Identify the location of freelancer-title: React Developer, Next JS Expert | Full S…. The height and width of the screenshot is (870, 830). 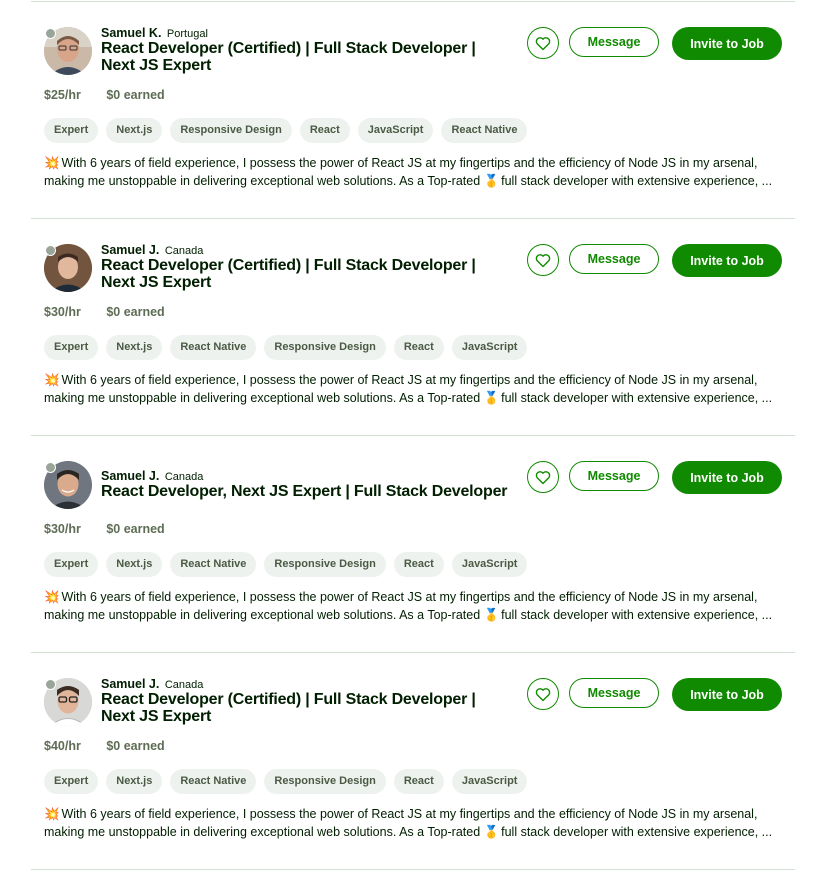
(331, 492).